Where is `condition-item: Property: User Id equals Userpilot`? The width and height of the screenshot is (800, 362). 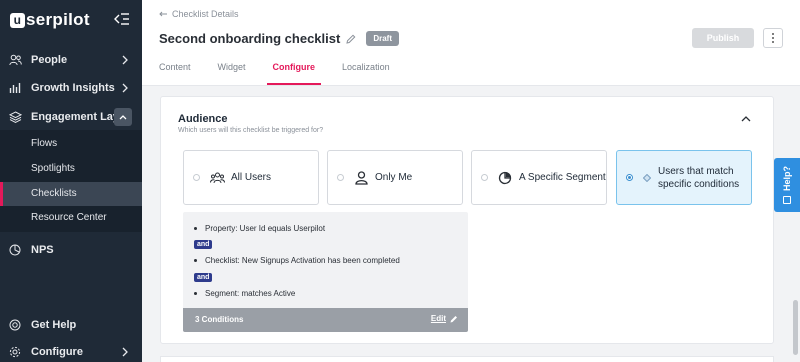
condition-item: Property: User Id equals Userpilot is located at coordinates (259, 228).